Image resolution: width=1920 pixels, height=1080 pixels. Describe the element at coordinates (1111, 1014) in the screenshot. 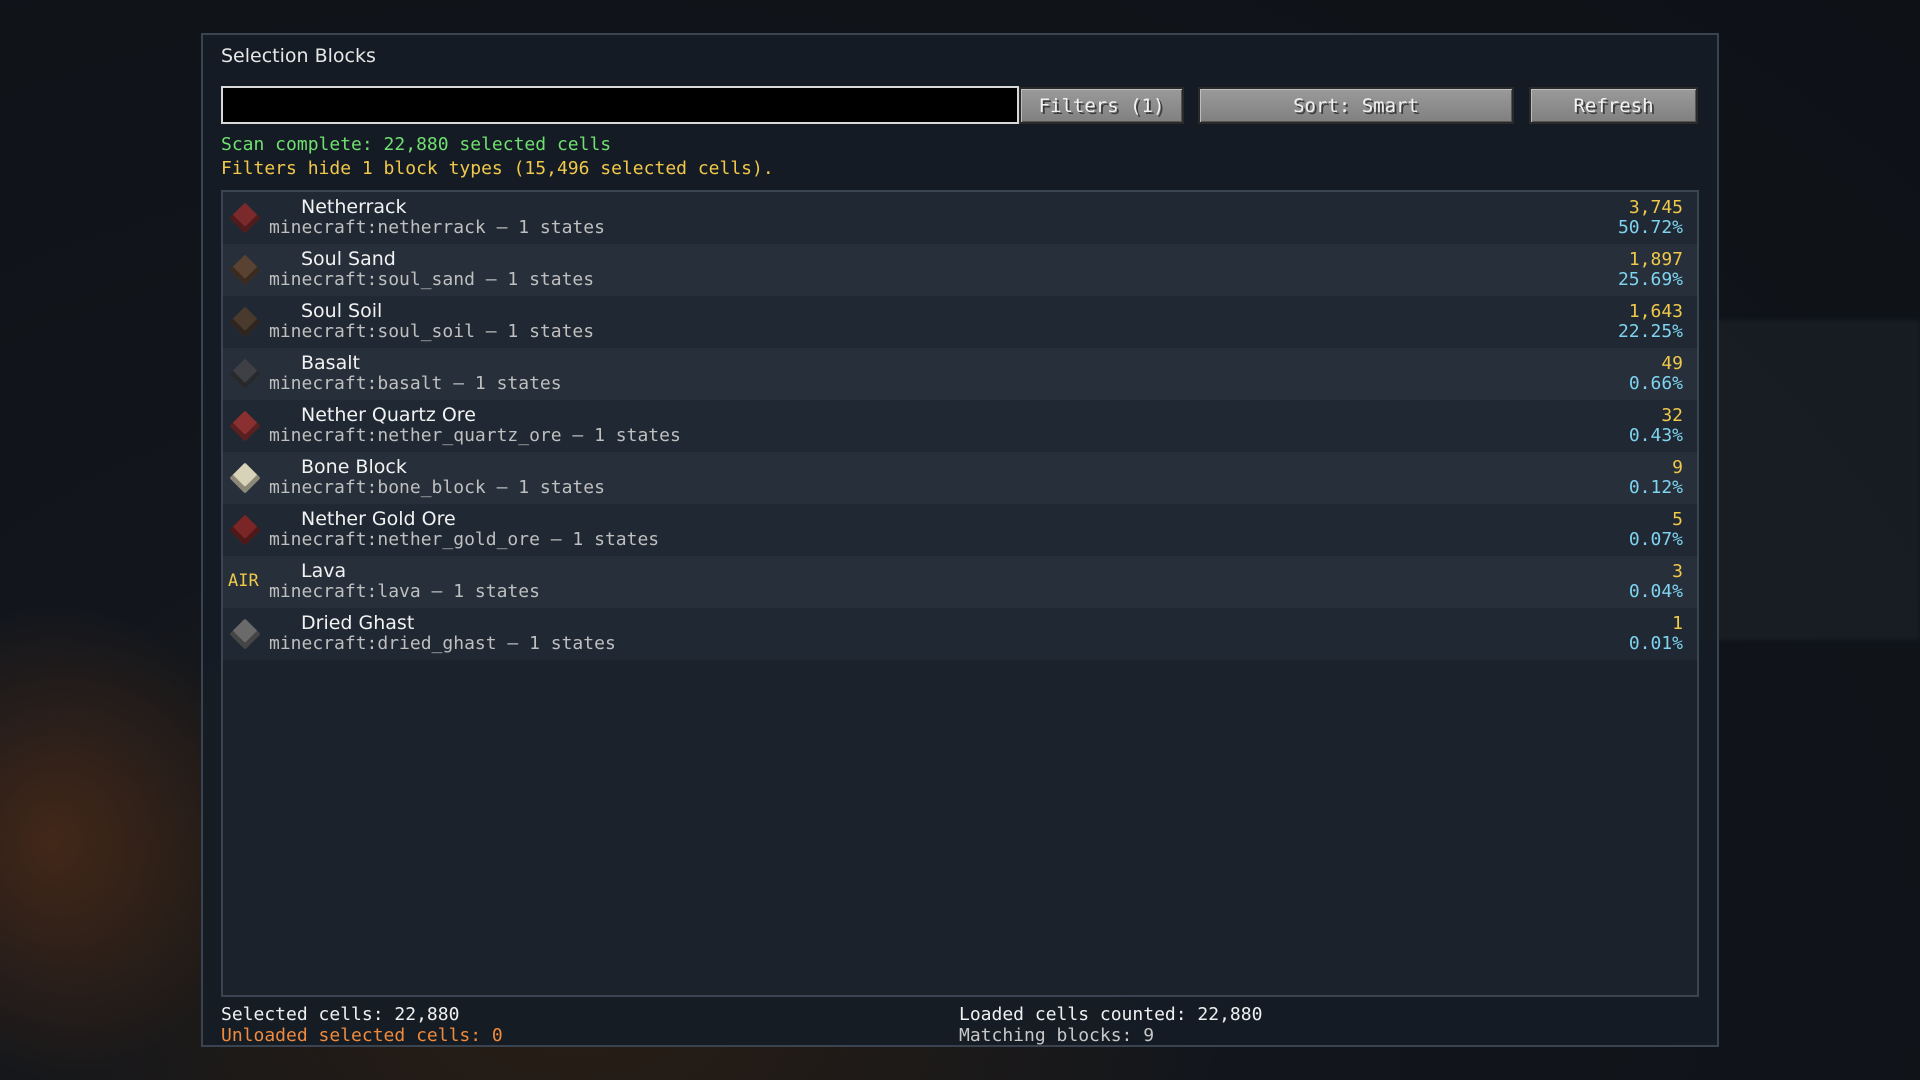

I see `loaded-cells-text: Loaded cells counted: 22,880` at that location.